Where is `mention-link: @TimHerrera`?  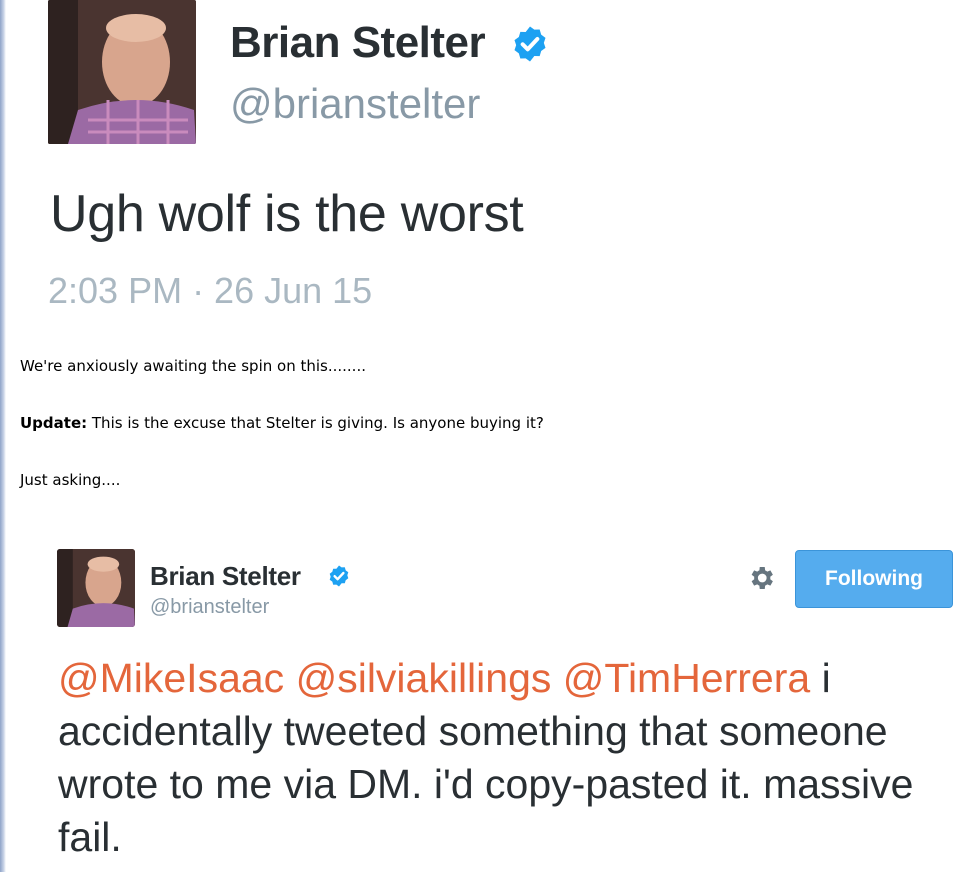
mention-link: @TimHerrera is located at coordinates (686, 678).